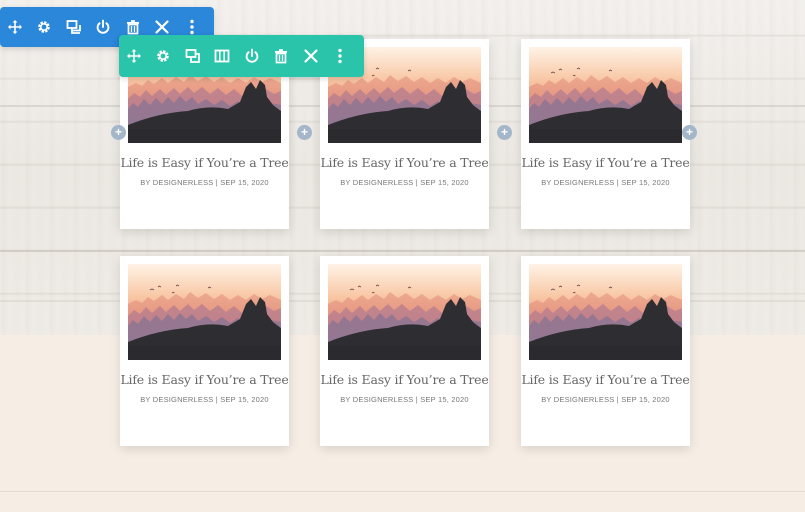  I want to click on row-move-button, so click(15, 27).